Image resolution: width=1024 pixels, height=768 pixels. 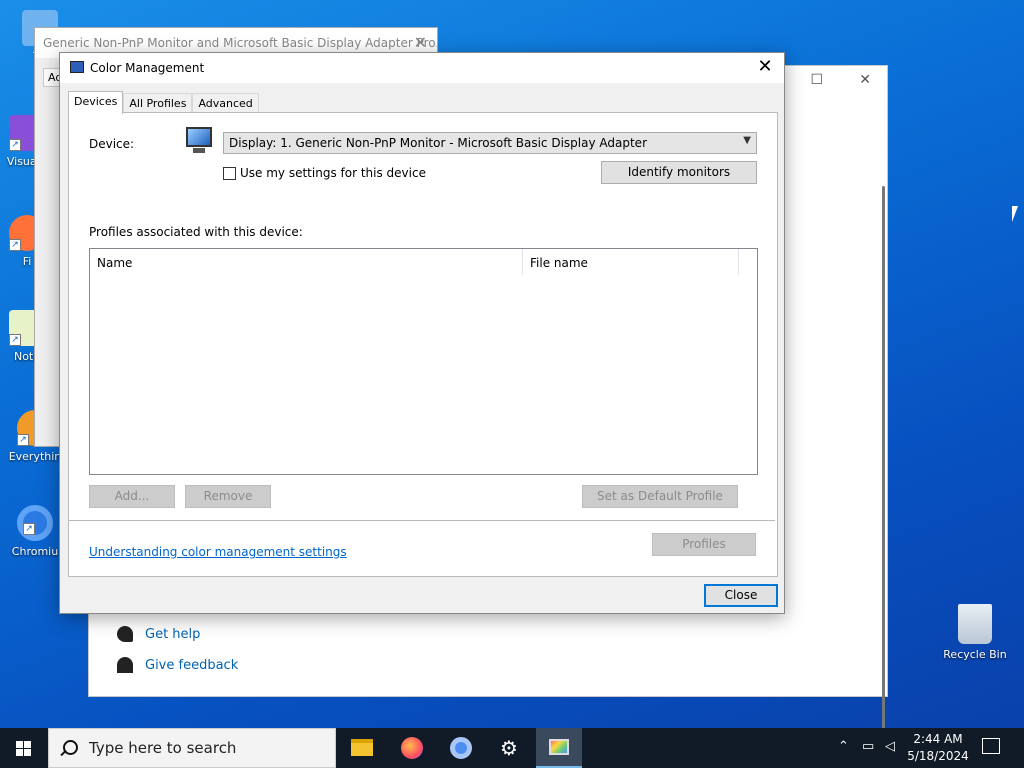 I want to click on profiles-button: Profiles, so click(x=704, y=544).